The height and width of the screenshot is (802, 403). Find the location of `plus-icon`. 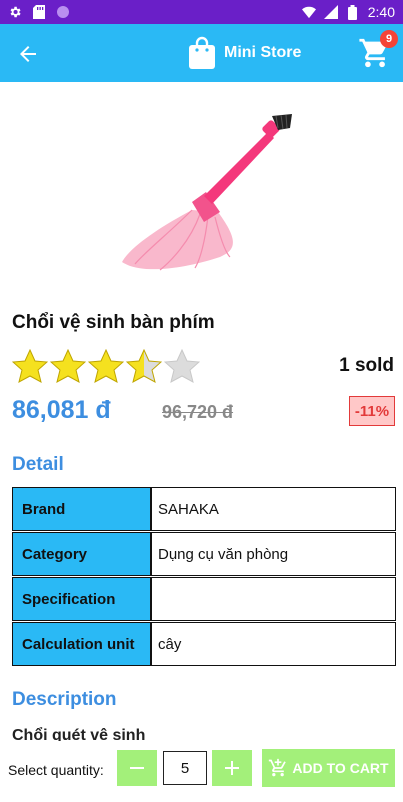

plus-icon is located at coordinates (232, 768).